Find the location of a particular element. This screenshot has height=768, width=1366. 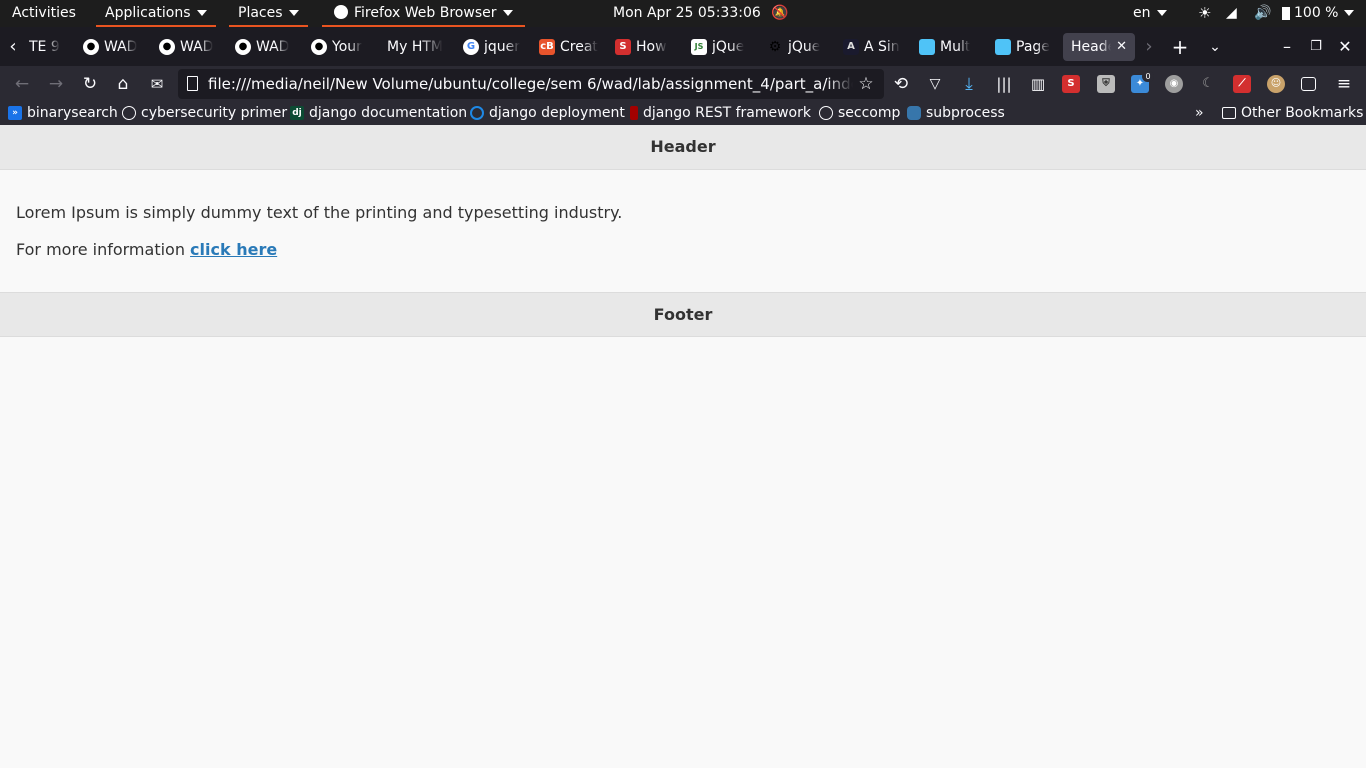

tab: ● Your is located at coordinates (341, 47).